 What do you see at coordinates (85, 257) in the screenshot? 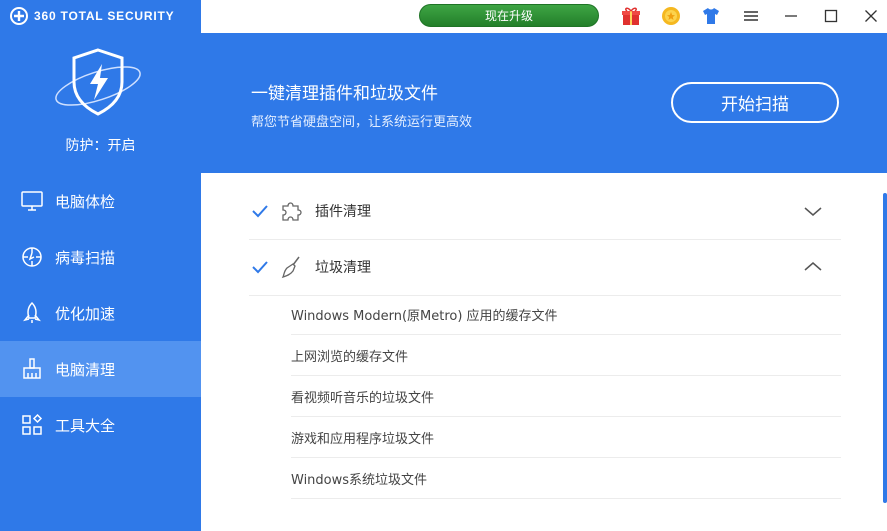
I see `sidebar-item-label: 病毒扫描` at bounding box center [85, 257].